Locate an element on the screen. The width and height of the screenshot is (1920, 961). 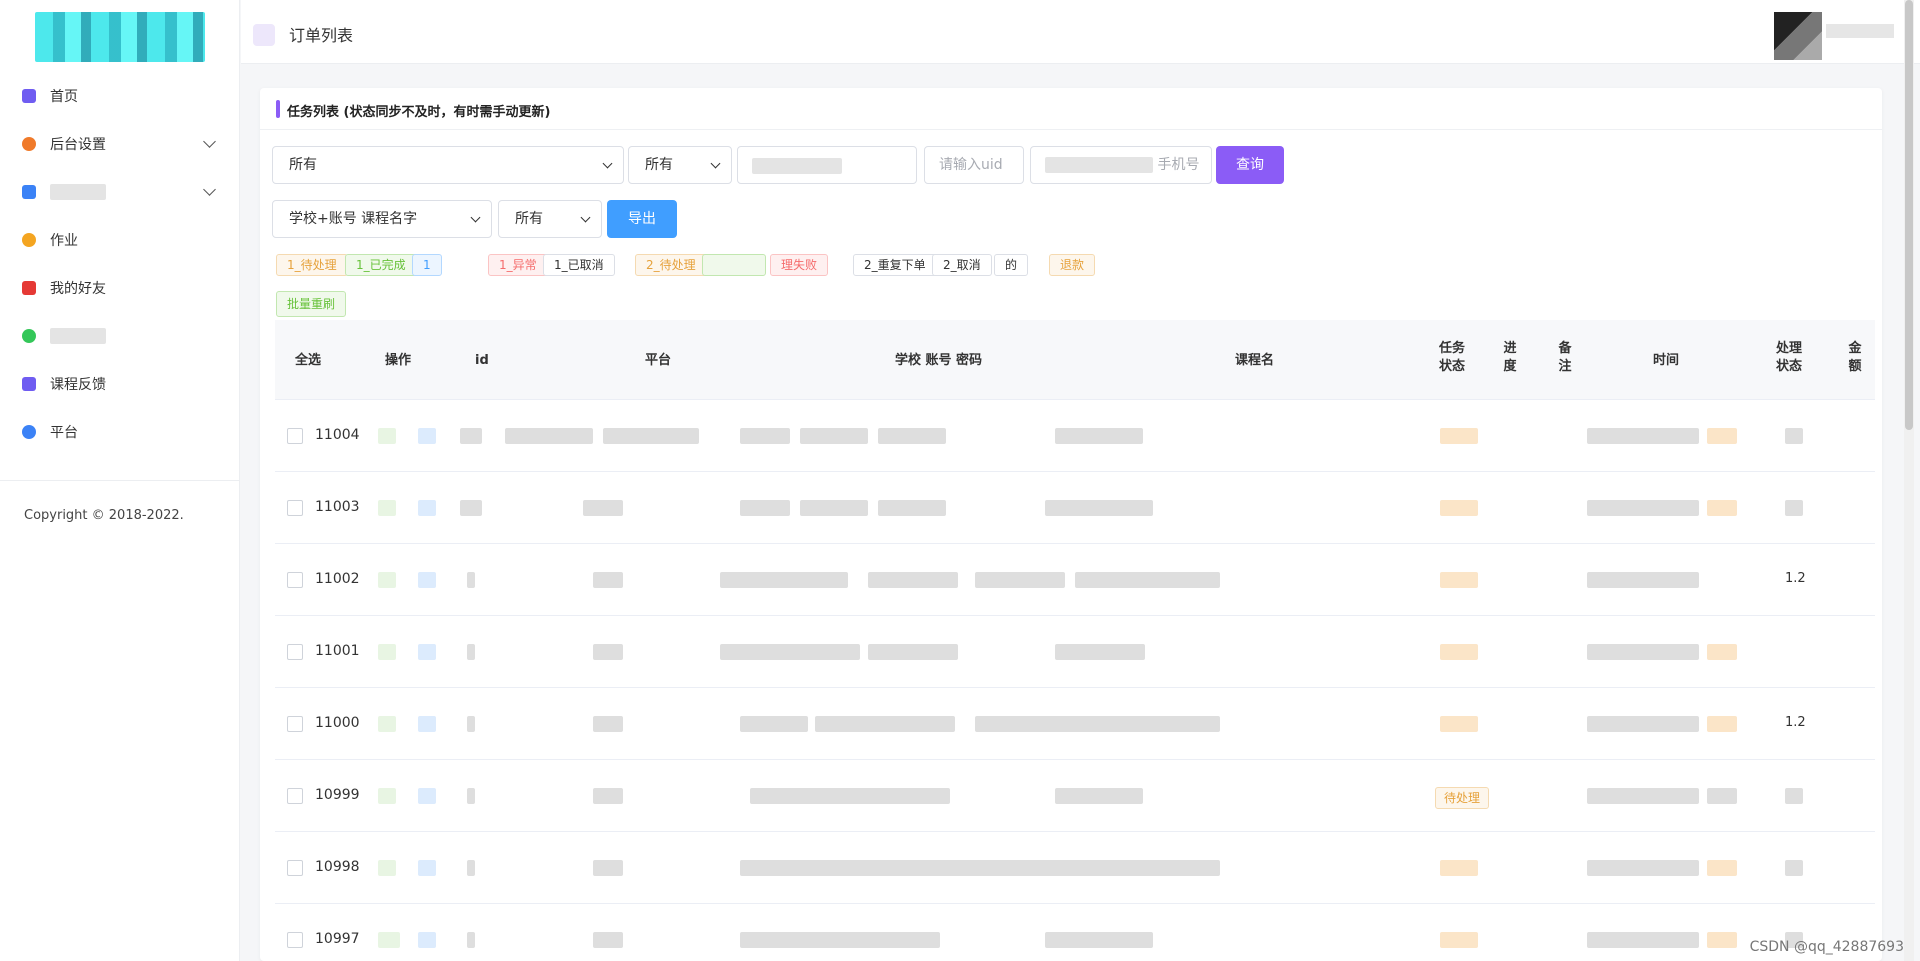
row-id: 11003 is located at coordinates (337, 507).